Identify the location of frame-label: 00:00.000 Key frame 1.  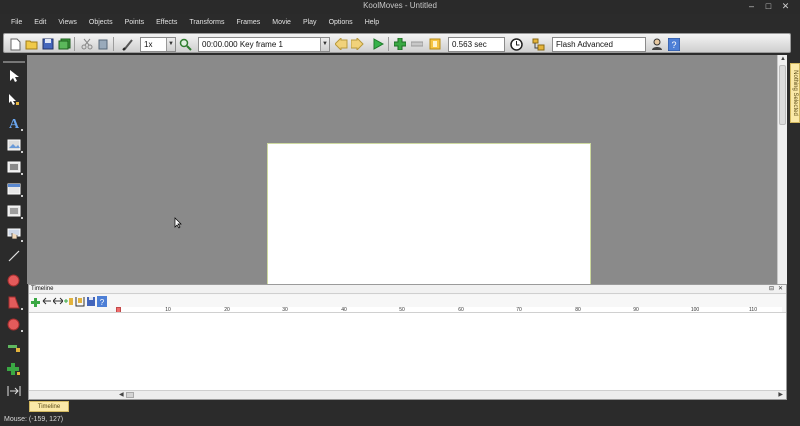
(242, 44).